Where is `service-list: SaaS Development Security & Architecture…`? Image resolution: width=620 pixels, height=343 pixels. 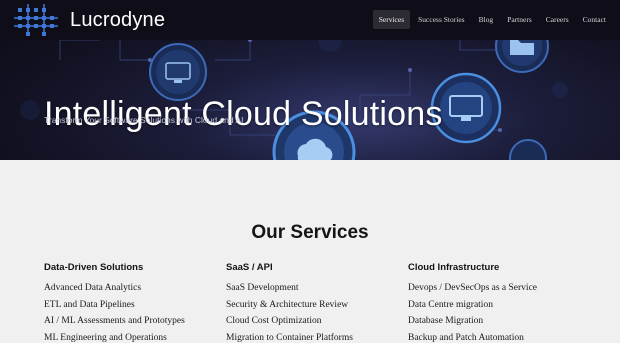
service-list: SaaS Development Security & Architecture… is located at coordinates (316, 311).